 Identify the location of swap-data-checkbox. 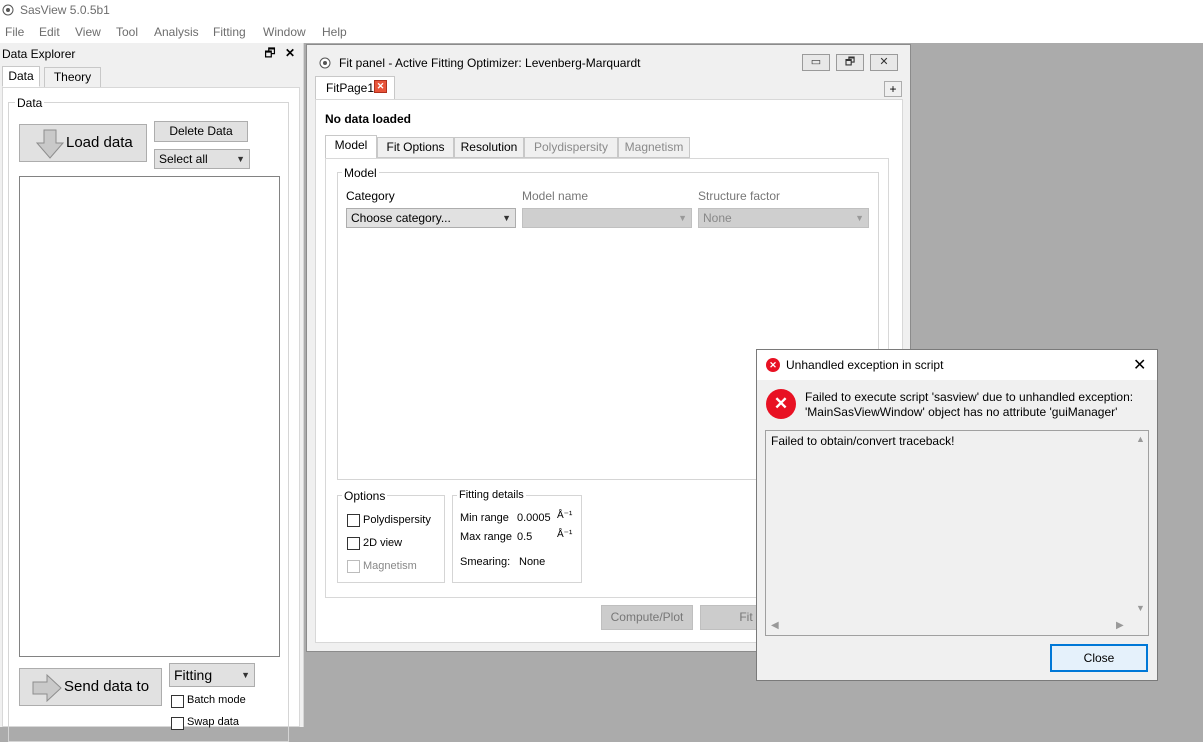
(177, 723).